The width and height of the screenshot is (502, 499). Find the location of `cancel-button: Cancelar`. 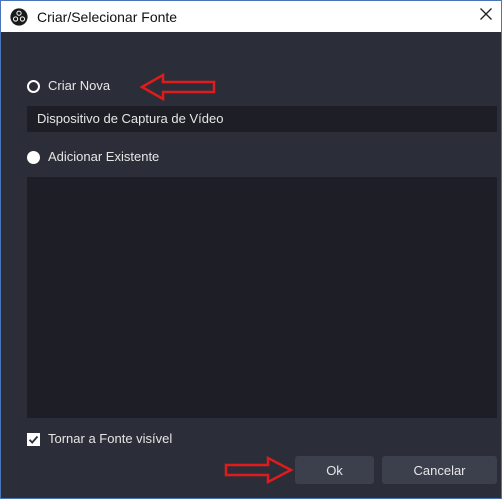

cancel-button: Cancelar is located at coordinates (439, 470).